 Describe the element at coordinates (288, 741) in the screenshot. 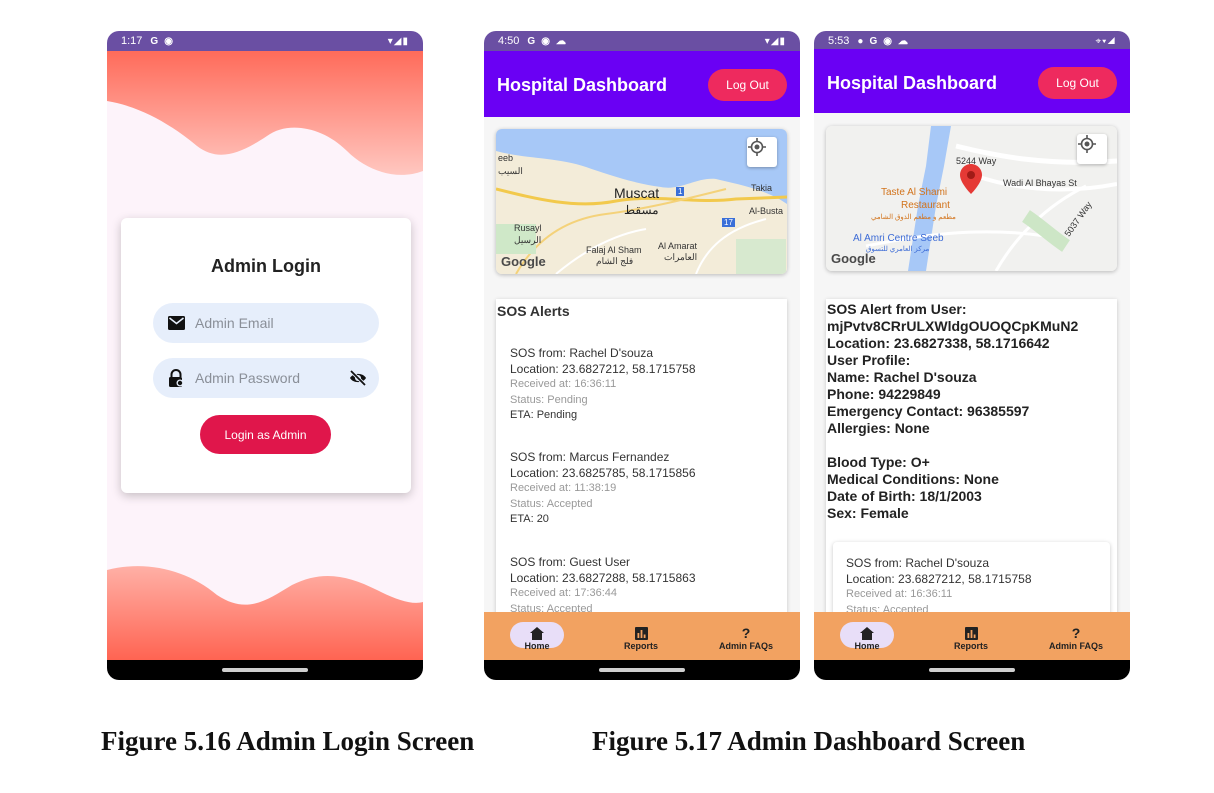

I see `figure-caption-left: Figure 5.16 Admin Login Screen` at that location.